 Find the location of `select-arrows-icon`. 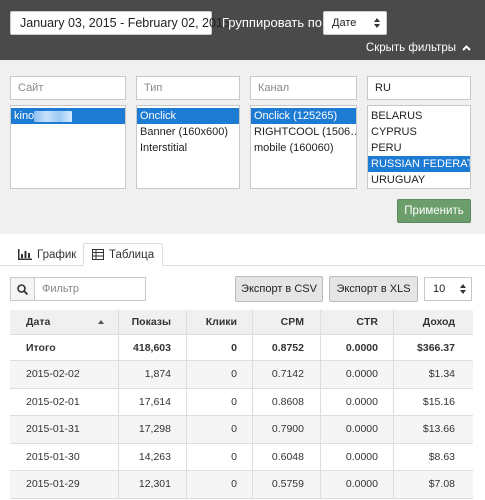

select-arrows-icon is located at coordinates (463, 289).